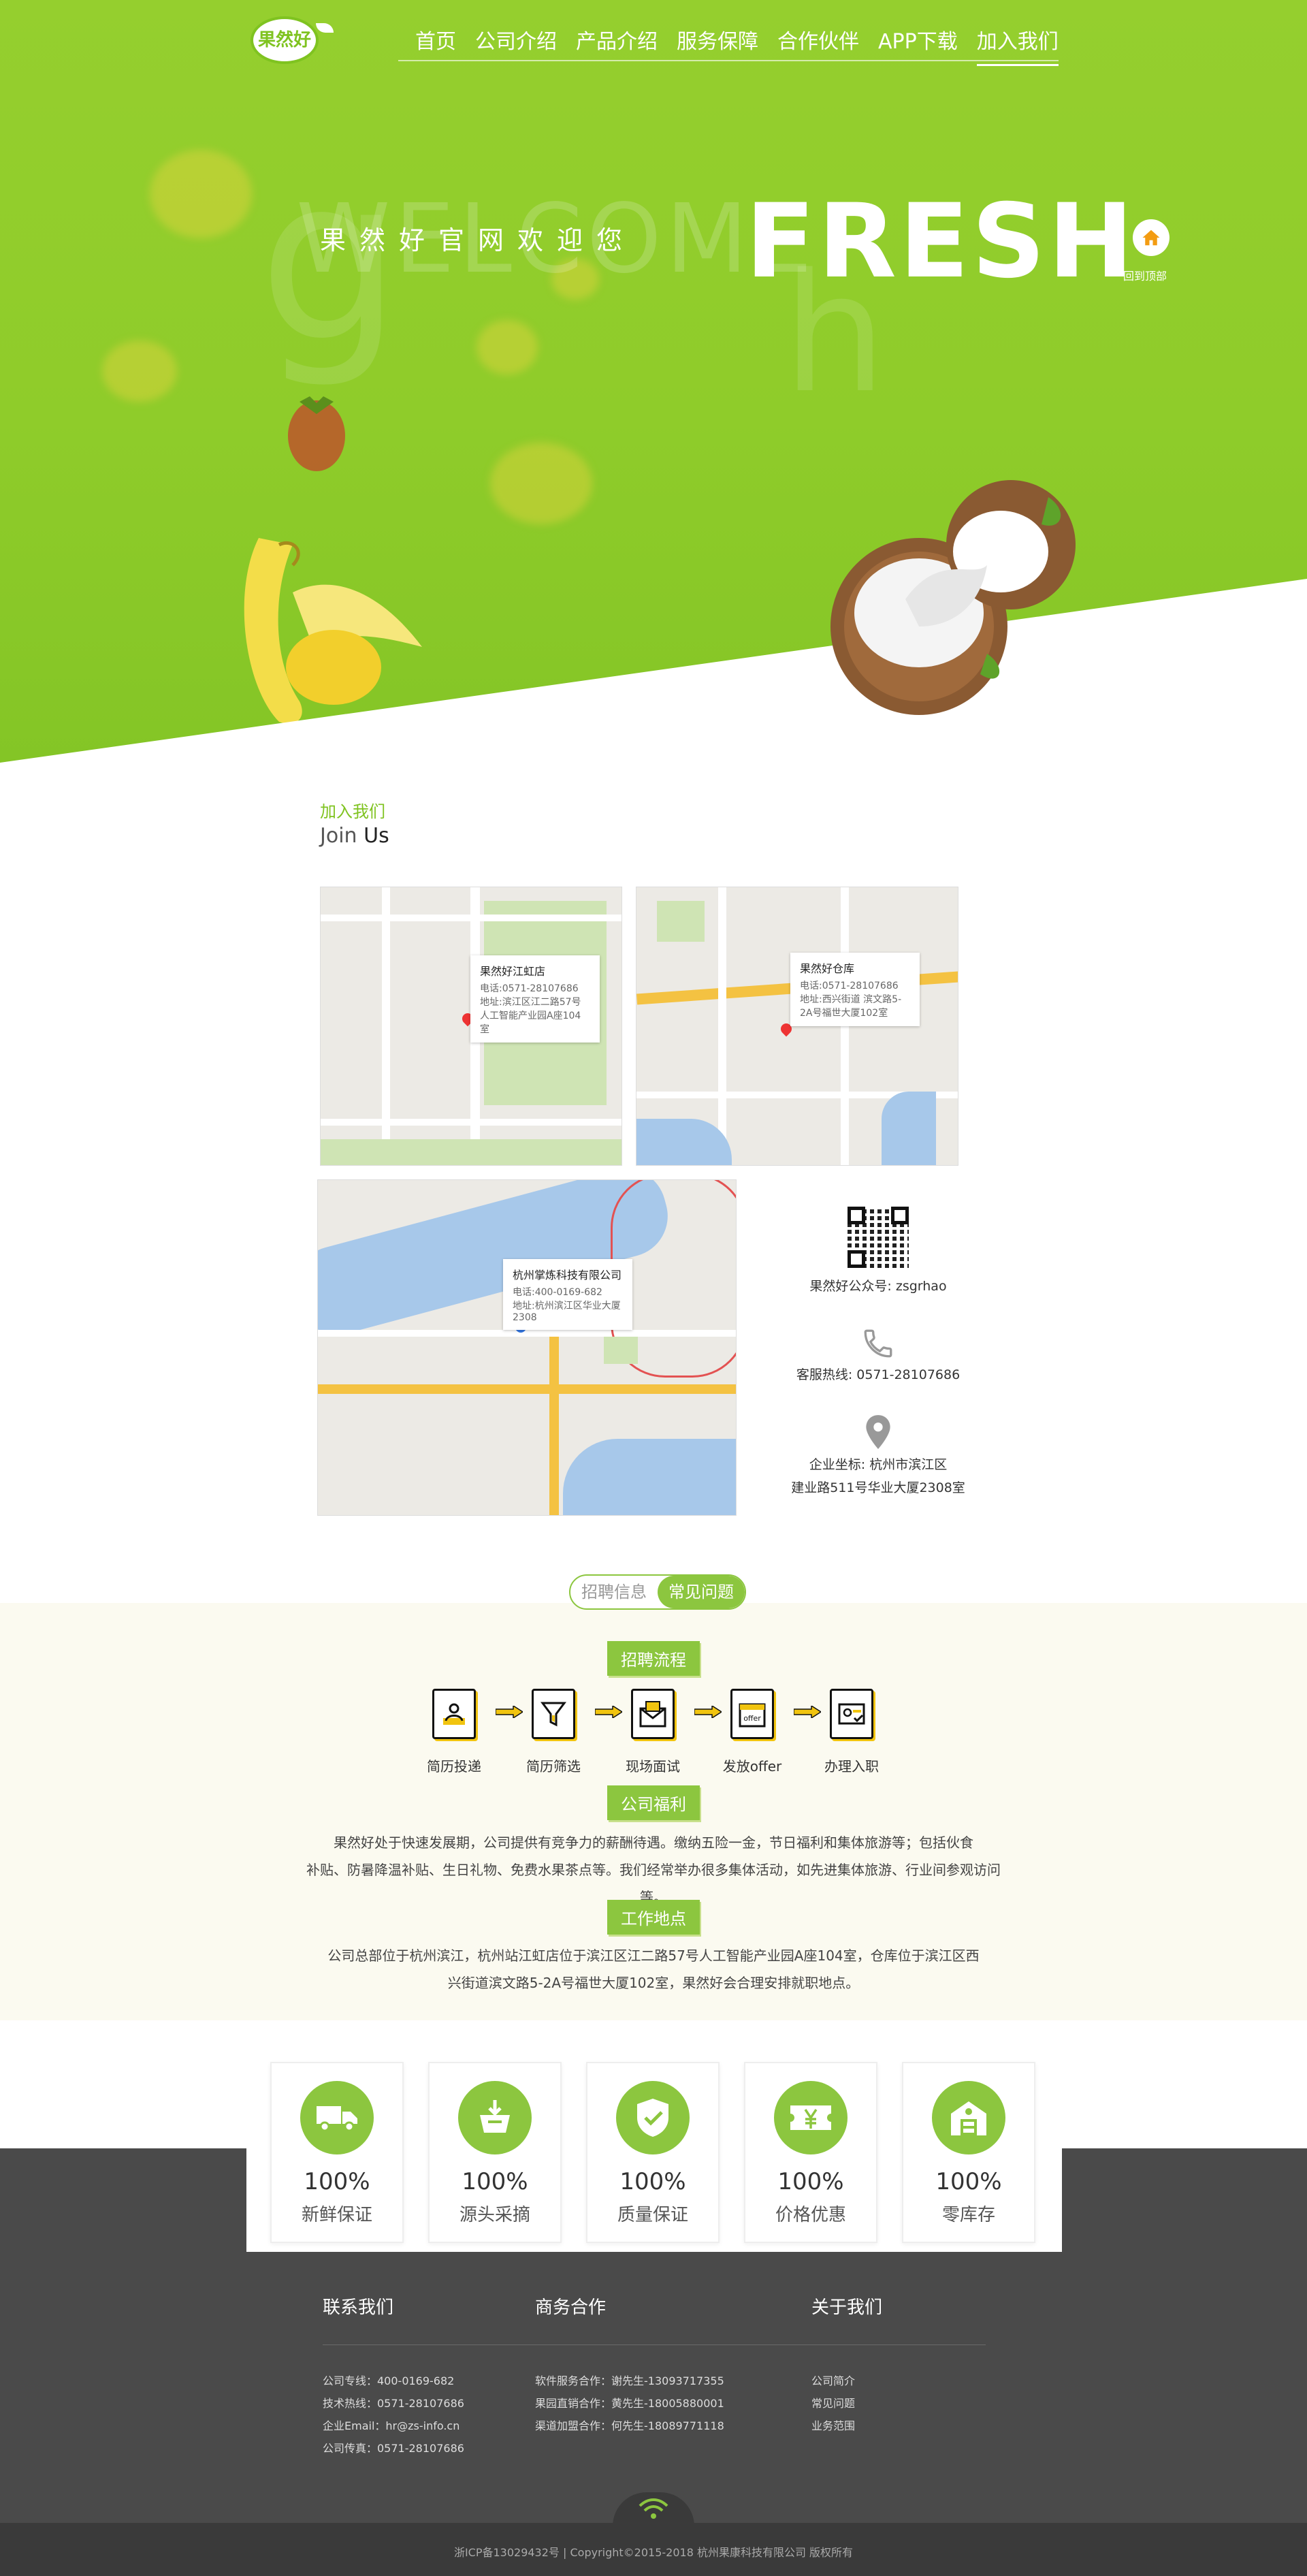 The image size is (1307, 2576). What do you see at coordinates (833, 2426) in the screenshot?
I see `footer-link-business: 业务范围` at bounding box center [833, 2426].